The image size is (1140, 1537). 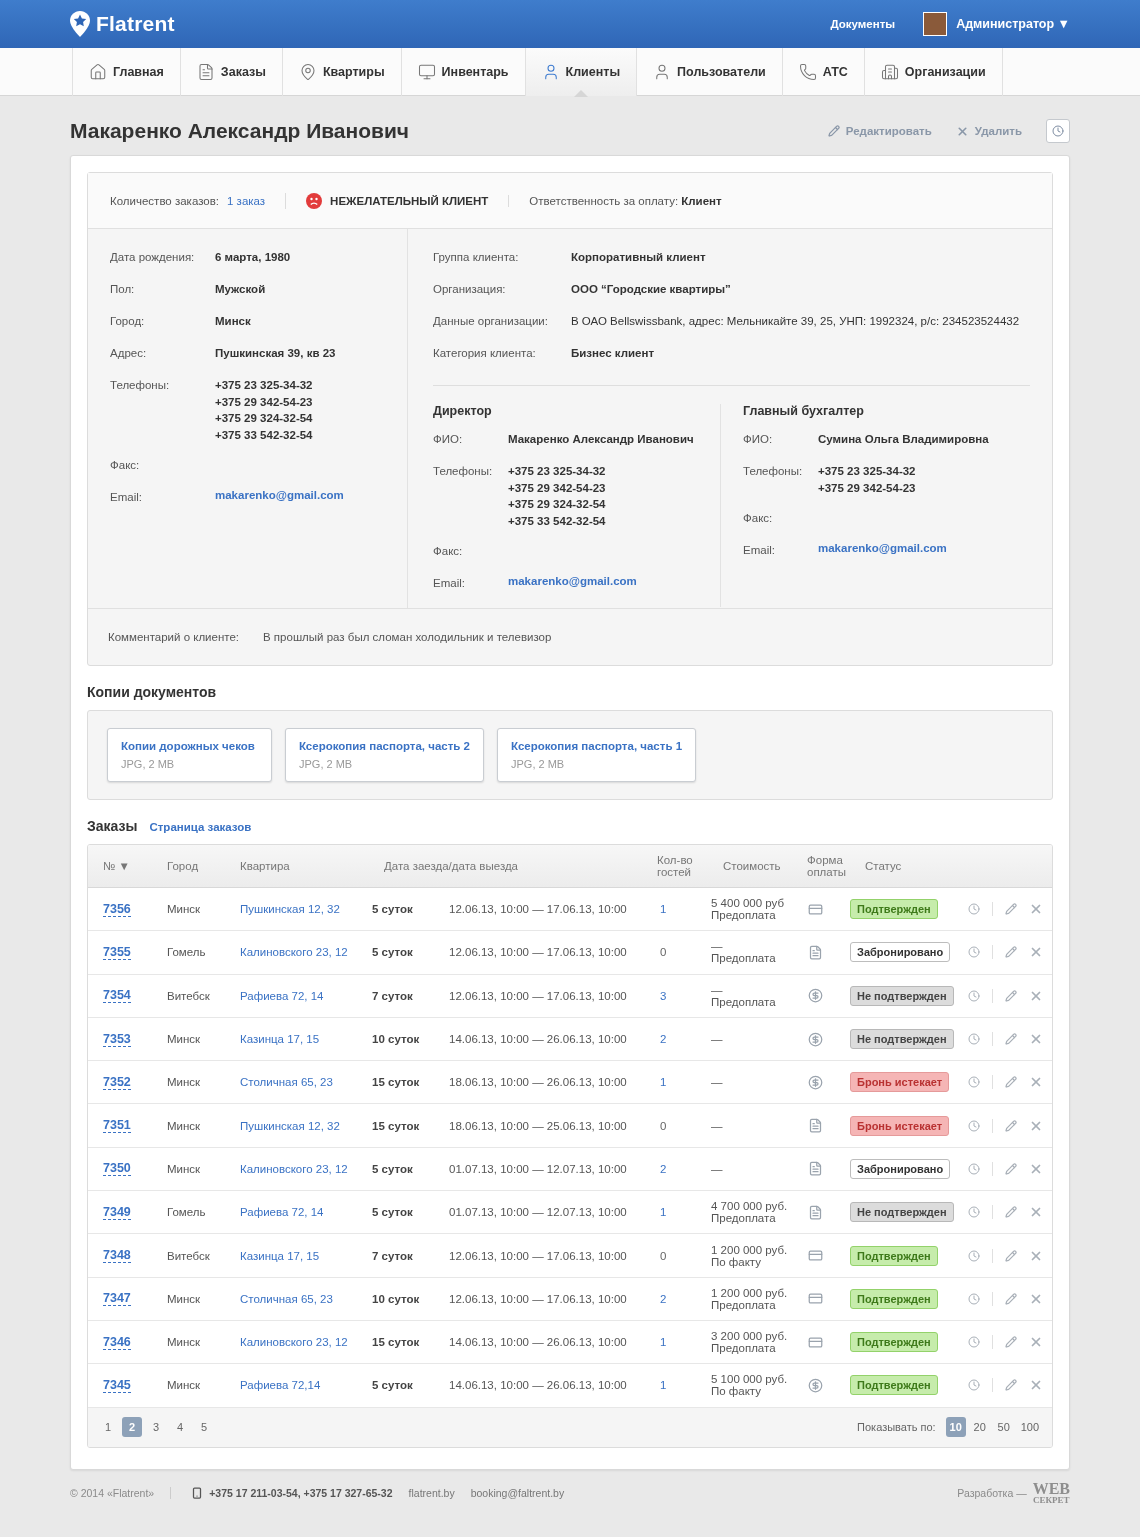 What do you see at coordinates (1051, 1500) in the screenshot?
I see `developer-logo-text: СЕКРЕТ` at bounding box center [1051, 1500].